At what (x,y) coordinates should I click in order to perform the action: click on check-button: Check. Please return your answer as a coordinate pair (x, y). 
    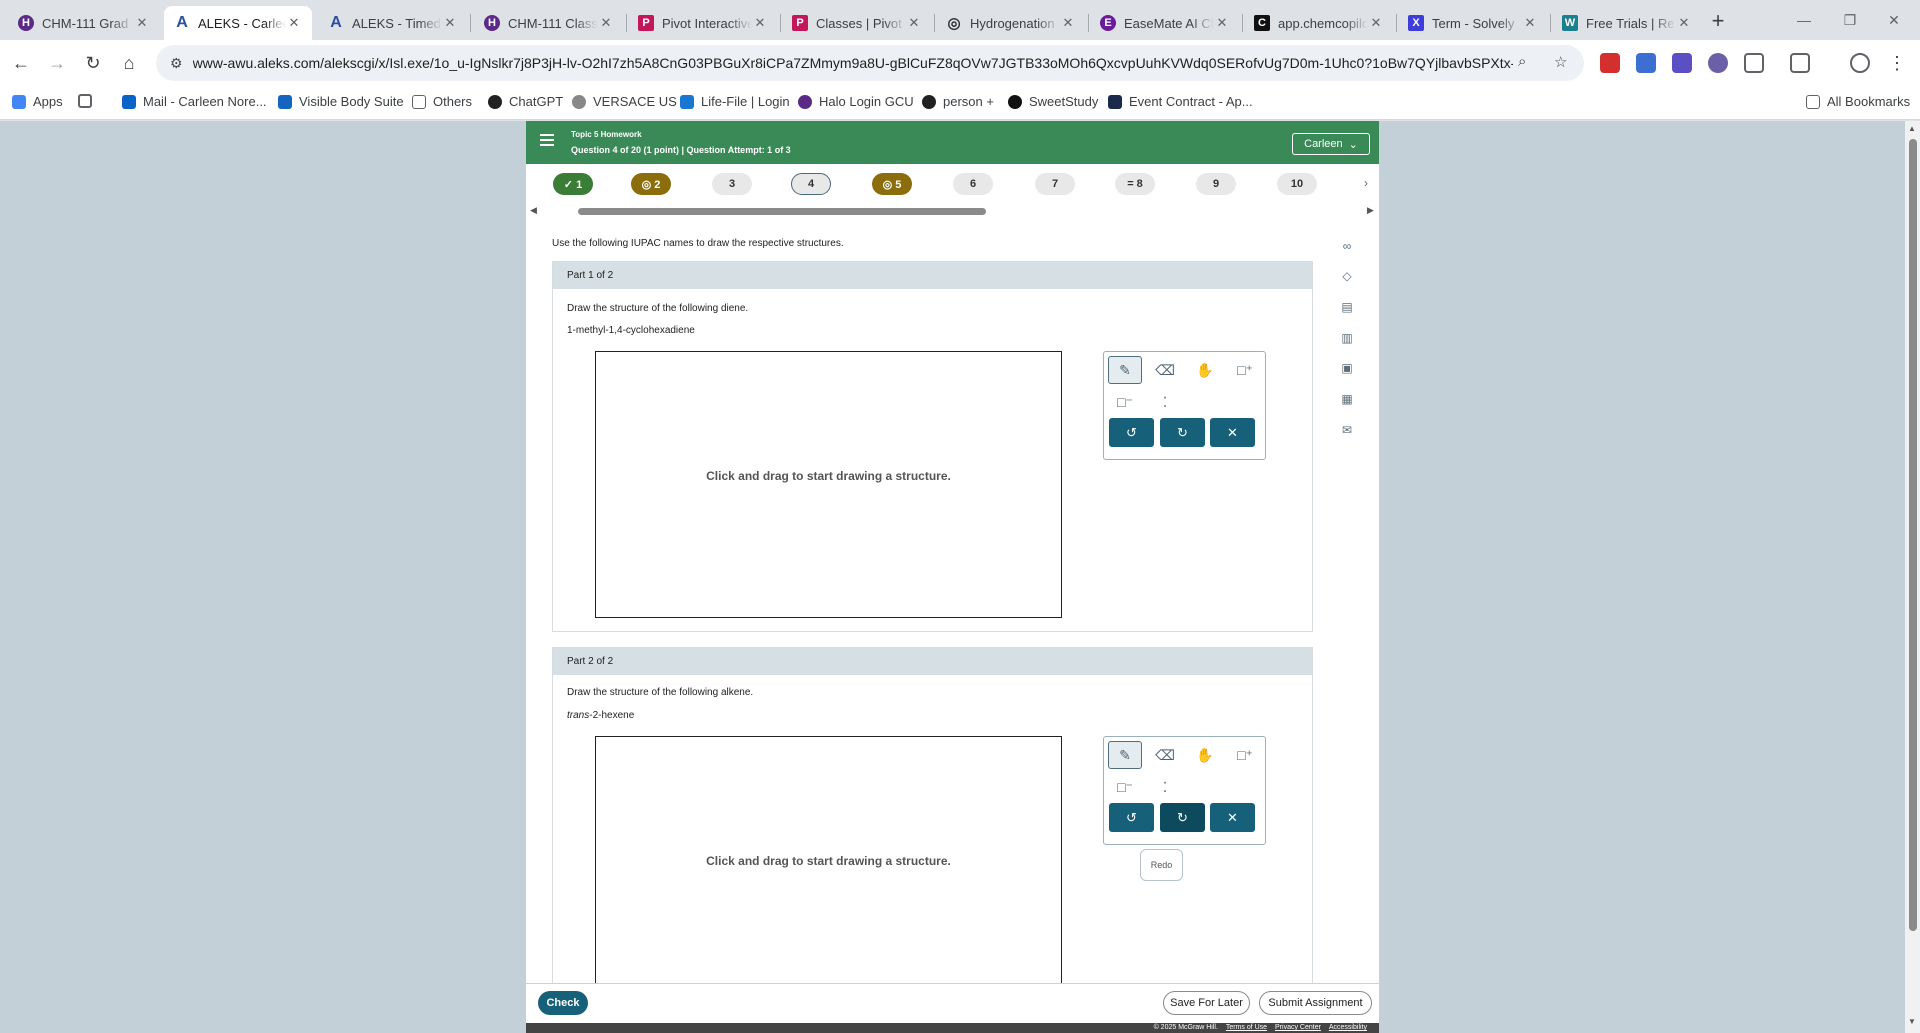
    Looking at the image, I should click on (563, 1003).